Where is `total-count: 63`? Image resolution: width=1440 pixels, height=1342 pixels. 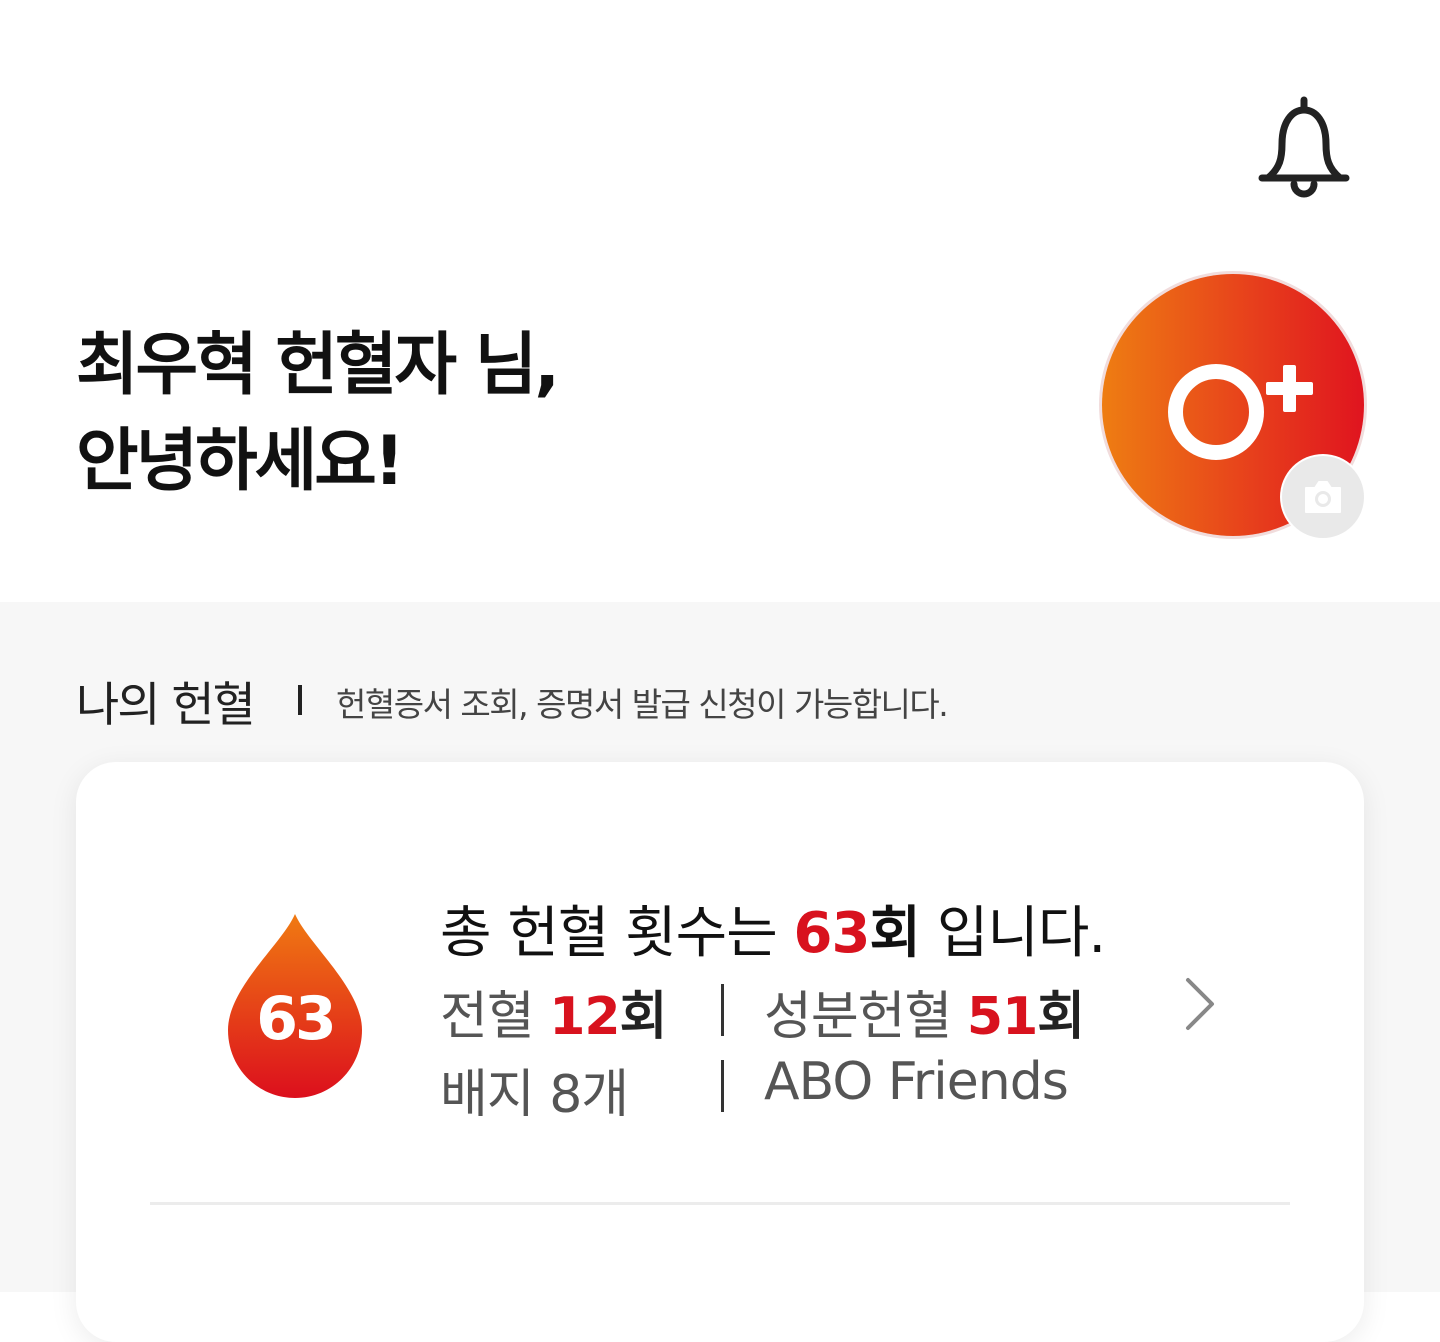 total-count: 63 is located at coordinates (832, 933).